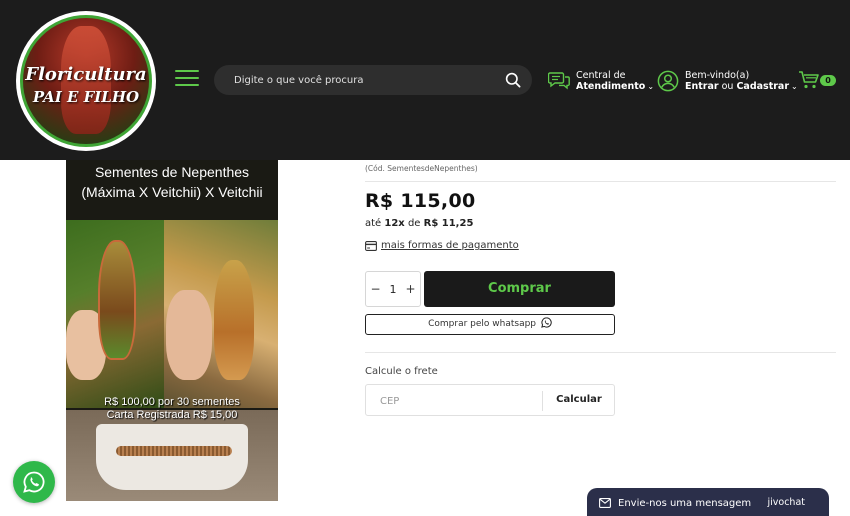 Image resolution: width=850 pixels, height=516 pixels. Describe the element at coordinates (762, 86) in the screenshot. I see `register-link: Cadastrar` at that location.